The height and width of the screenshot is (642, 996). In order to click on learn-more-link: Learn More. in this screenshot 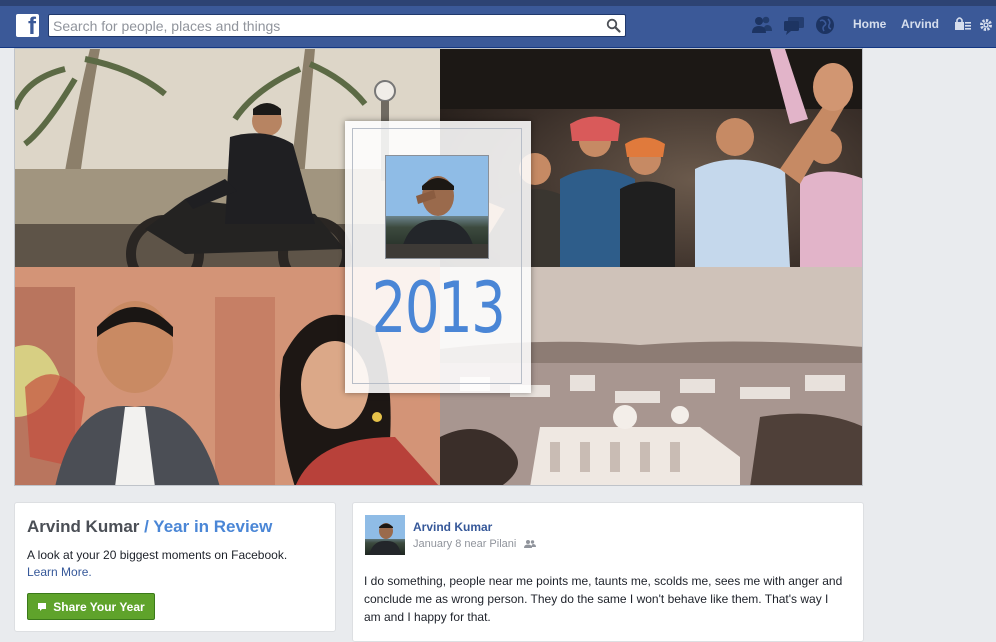, I will do `click(59, 572)`.